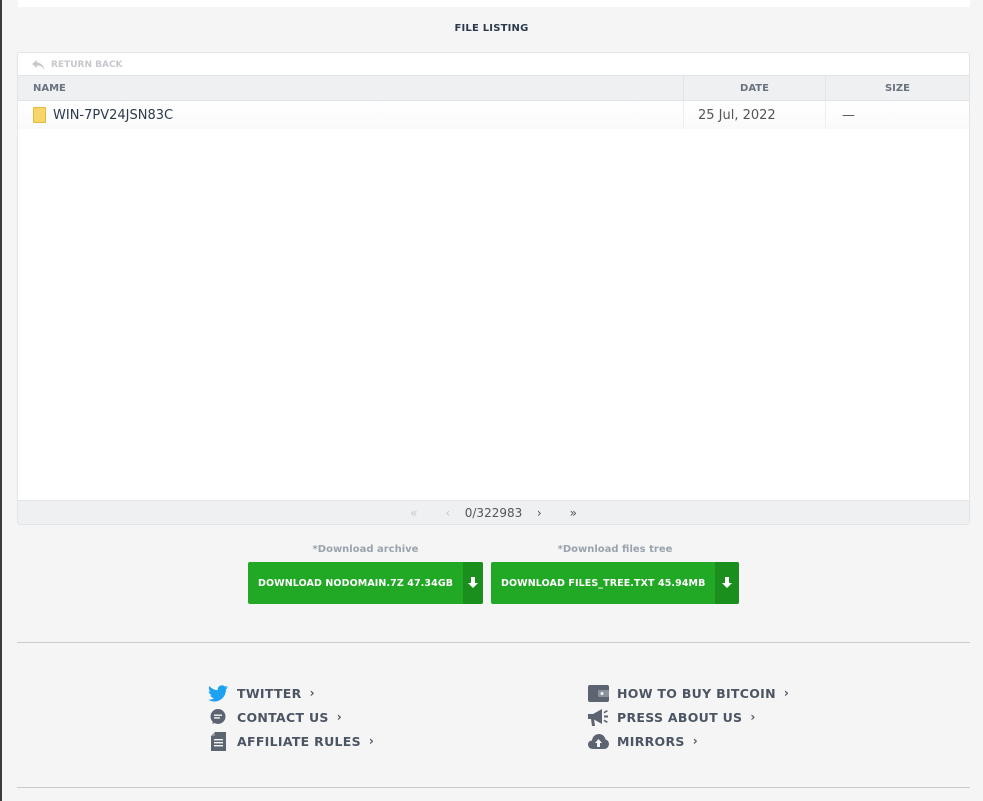 This screenshot has height=801, width=983. Describe the element at coordinates (269, 693) in the screenshot. I see `twitter-label: TWITTER` at that location.